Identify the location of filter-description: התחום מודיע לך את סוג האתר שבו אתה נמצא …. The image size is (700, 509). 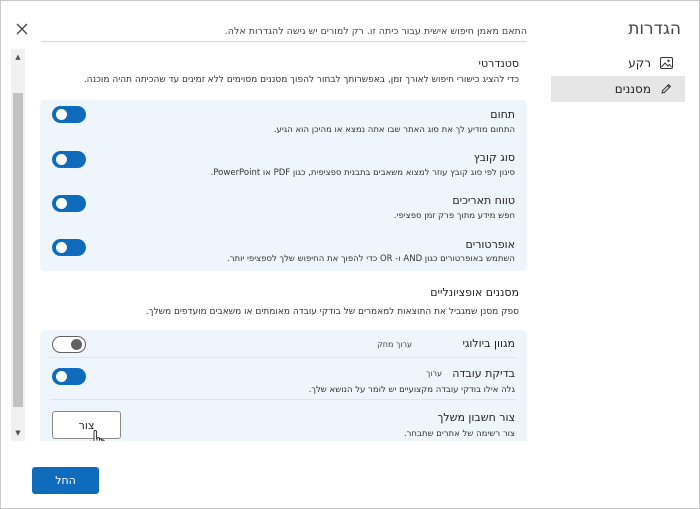
(394, 130).